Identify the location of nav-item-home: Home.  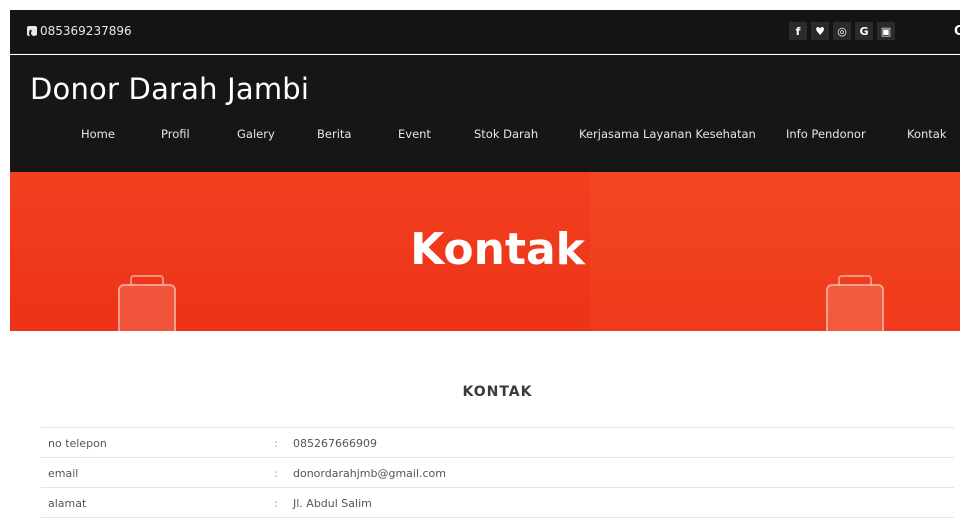
(98, 134).